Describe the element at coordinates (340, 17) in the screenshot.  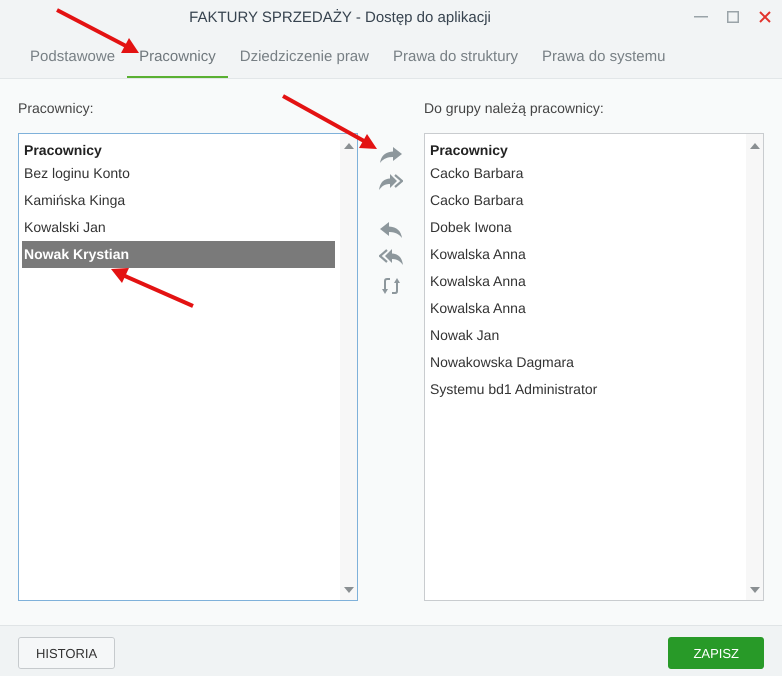
I see `window-title: FAKTURY SPRZEDAŻY - Dostęp do aplikacji` at that location.